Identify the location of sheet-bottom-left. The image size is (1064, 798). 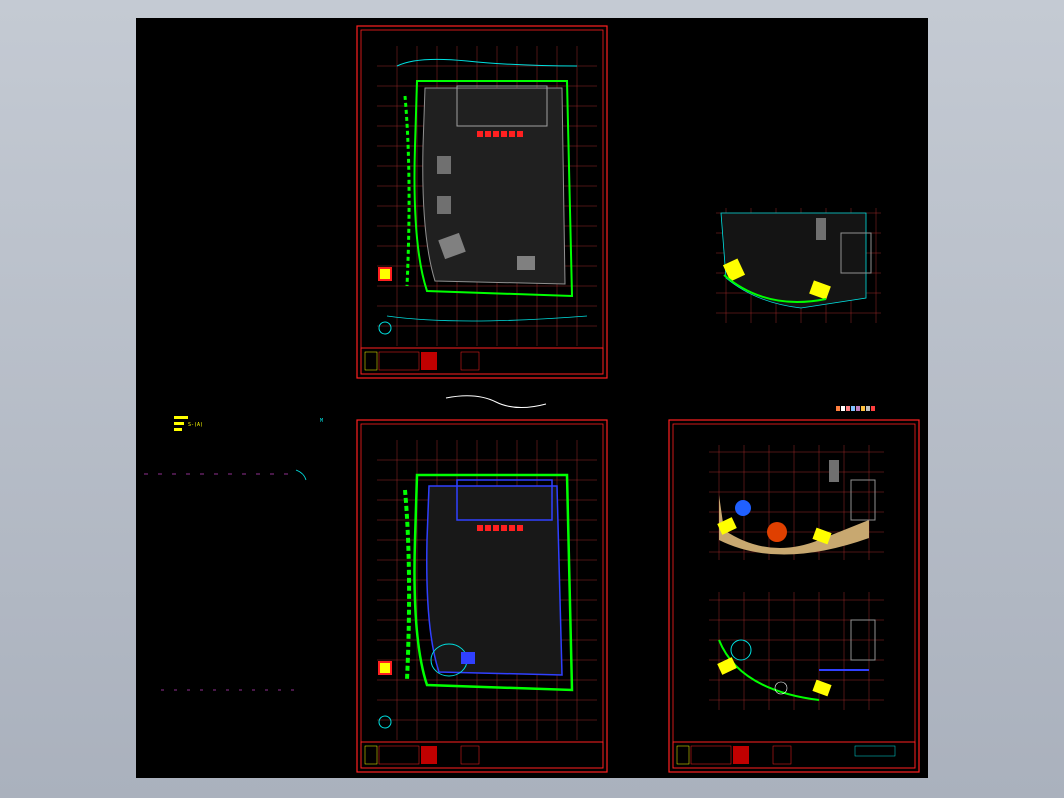
(482, 596).